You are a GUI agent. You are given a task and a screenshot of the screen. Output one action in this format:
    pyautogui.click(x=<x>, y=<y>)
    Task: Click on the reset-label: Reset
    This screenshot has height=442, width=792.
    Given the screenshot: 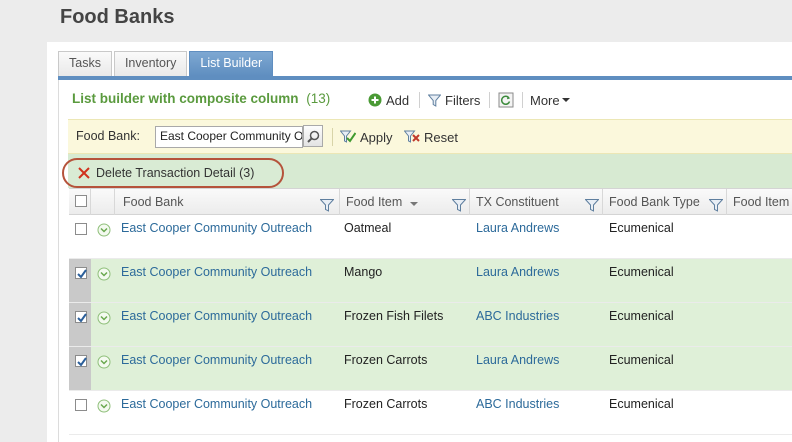 What is the action you would take?
    pyautogui.click(x=441, y=137)
    